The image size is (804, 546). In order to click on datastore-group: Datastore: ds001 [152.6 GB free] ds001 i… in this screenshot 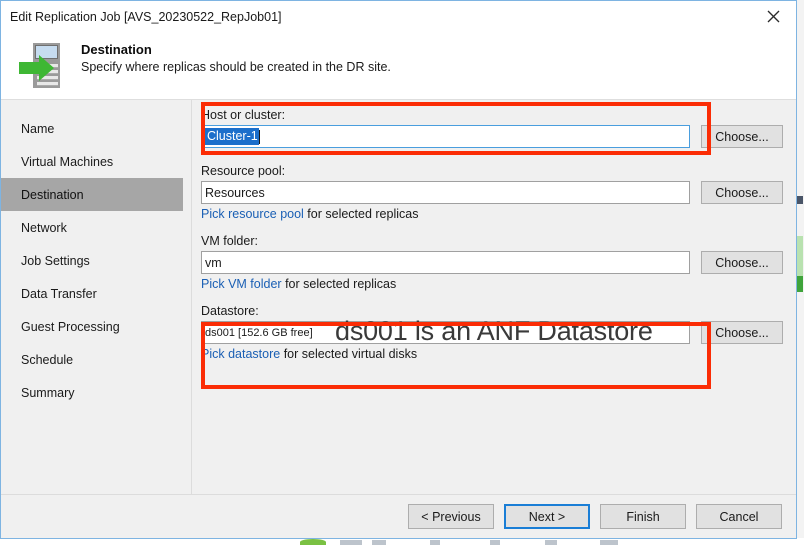, I will do `click(498, 332)`.